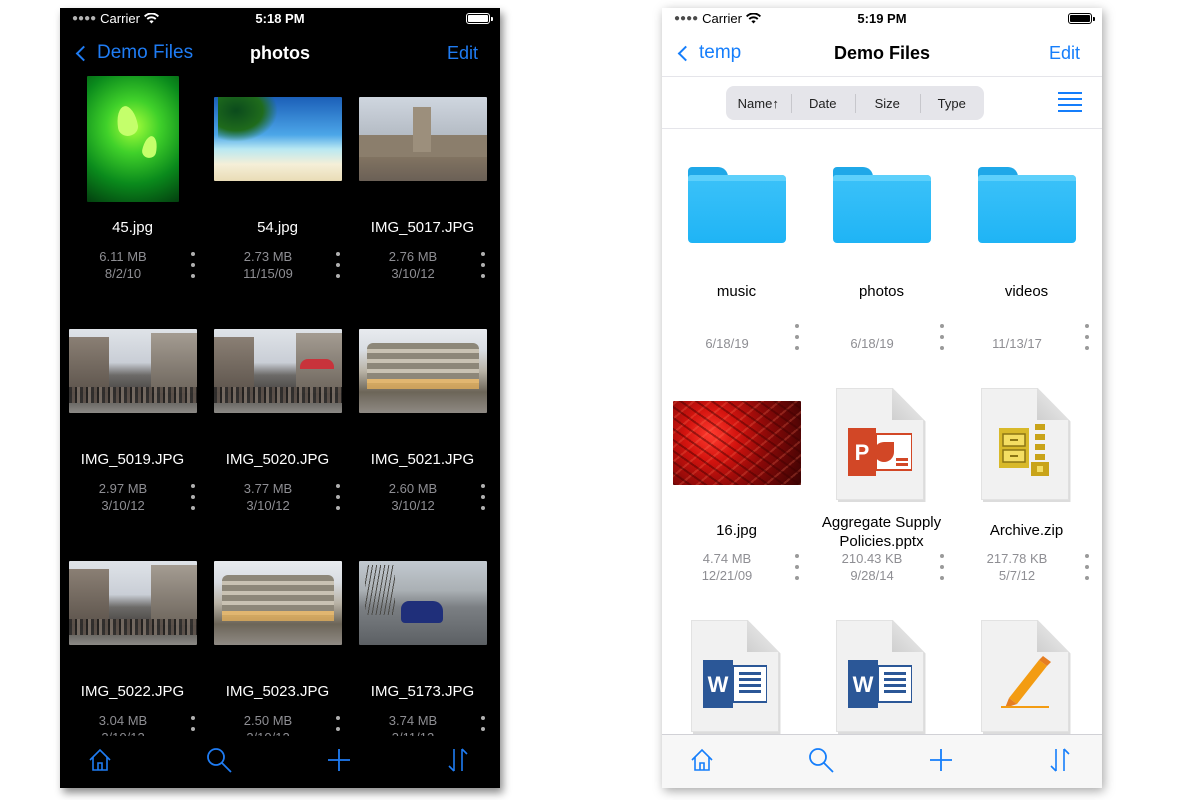 The height and width of the screenshot is (800, 1200). Describe the element at coordinates (280, 762) in the screenshot. I see `bottom-toolbar` at that location.